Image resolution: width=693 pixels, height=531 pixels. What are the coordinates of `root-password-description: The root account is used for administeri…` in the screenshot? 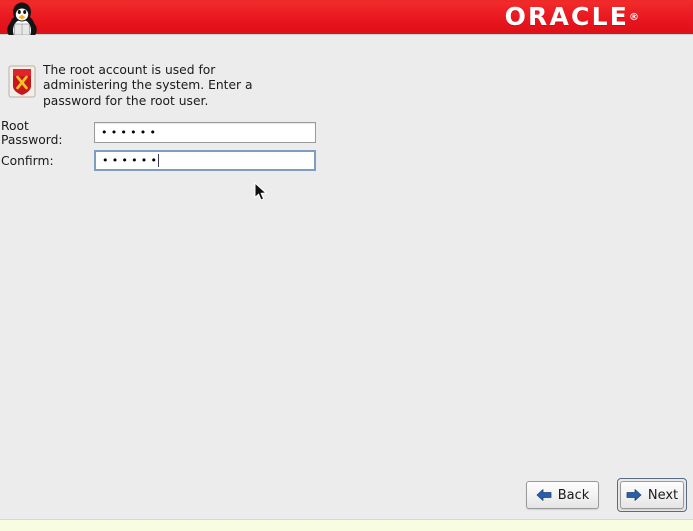 It's located at (148, 85).